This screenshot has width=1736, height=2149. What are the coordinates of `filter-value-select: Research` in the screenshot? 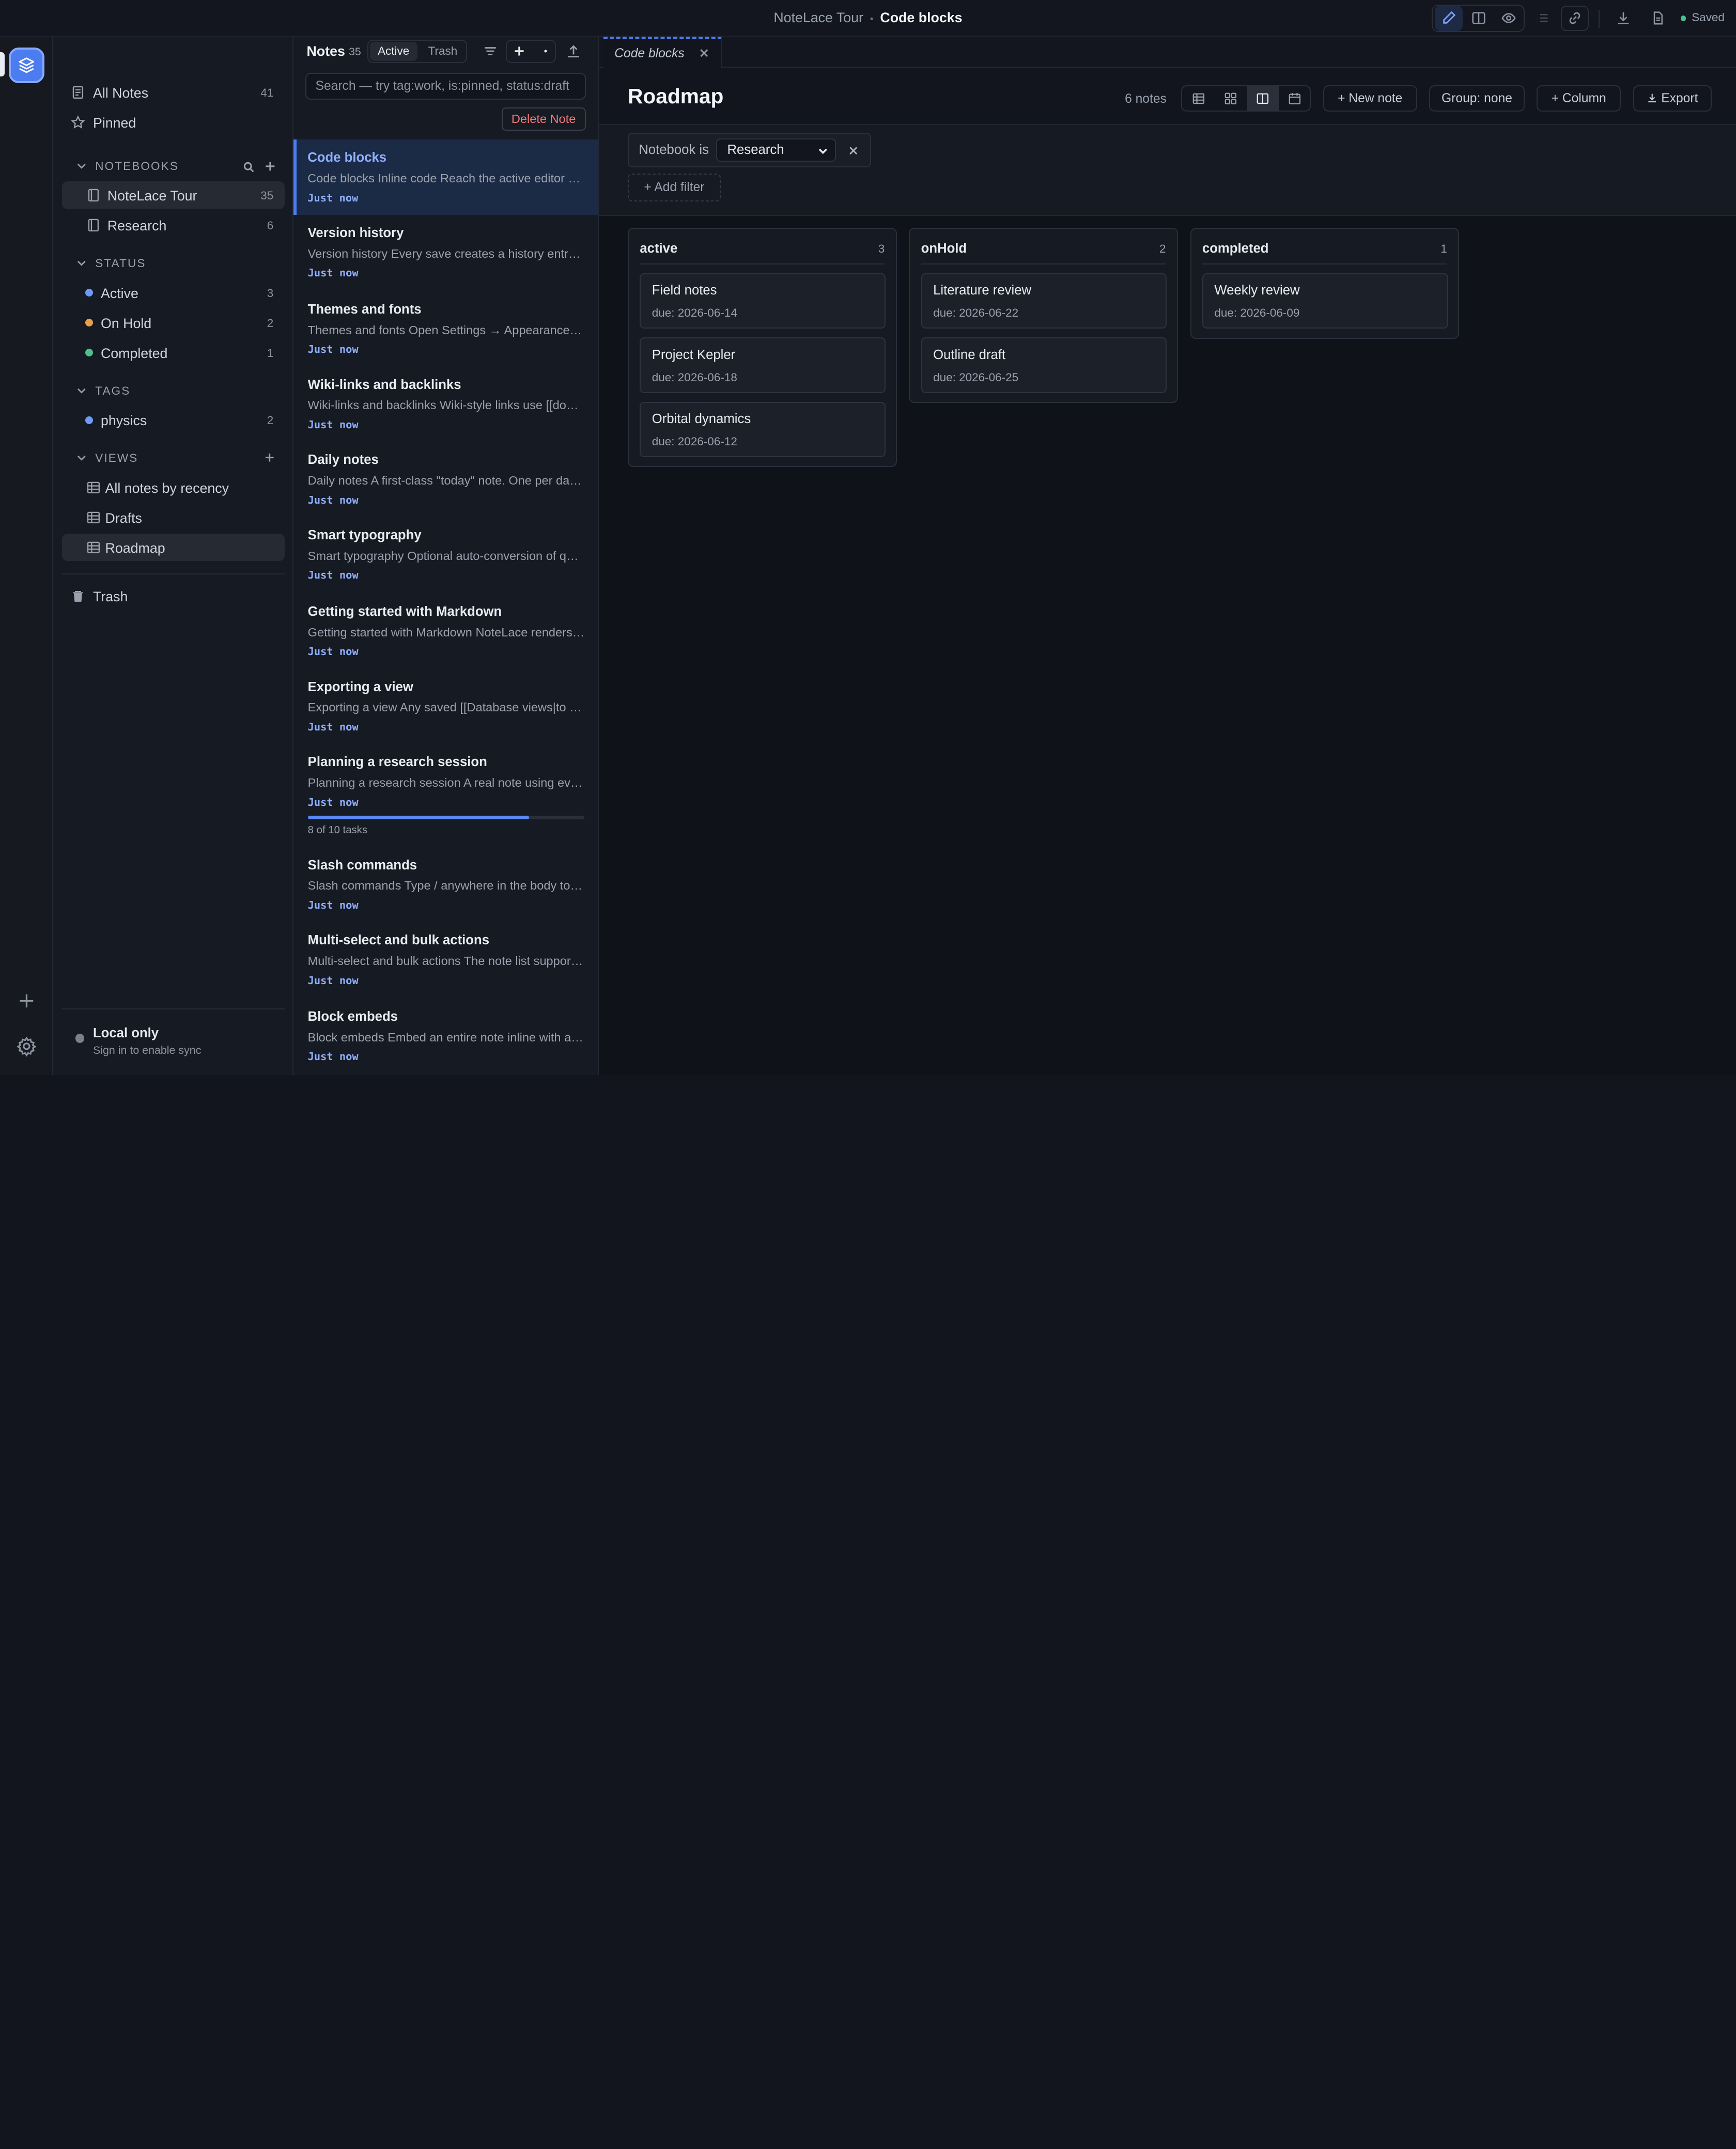 It's located at (776, 150).